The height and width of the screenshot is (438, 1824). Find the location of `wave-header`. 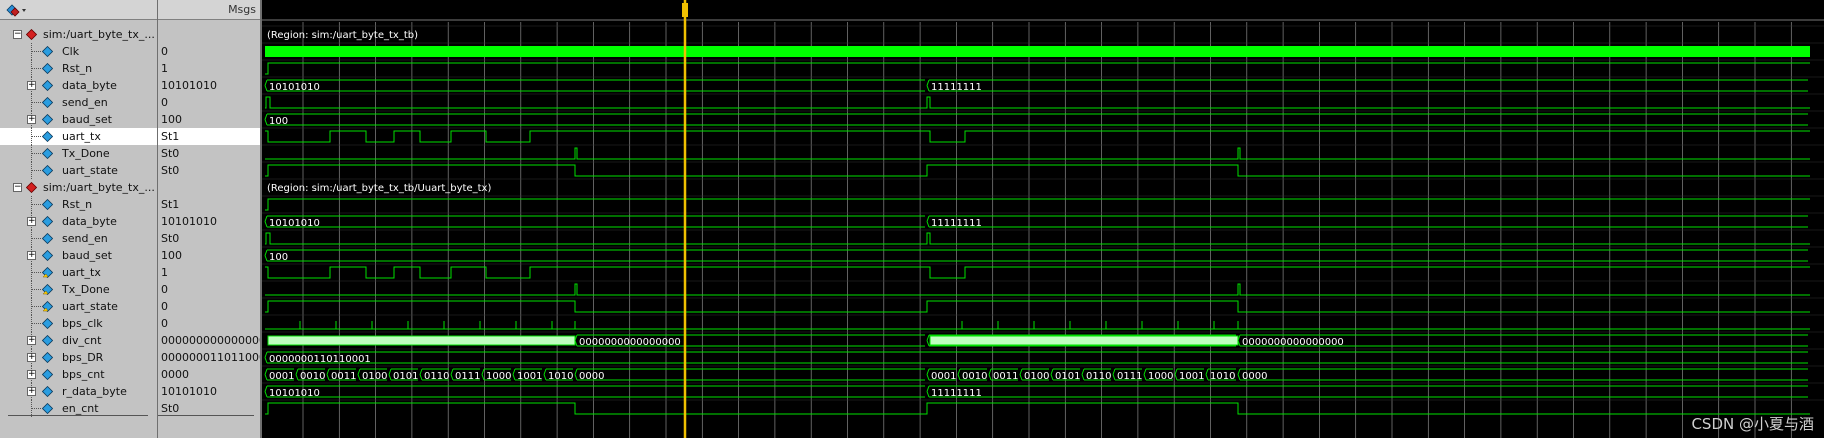

wave-header is located at coordinates (1043, 10).